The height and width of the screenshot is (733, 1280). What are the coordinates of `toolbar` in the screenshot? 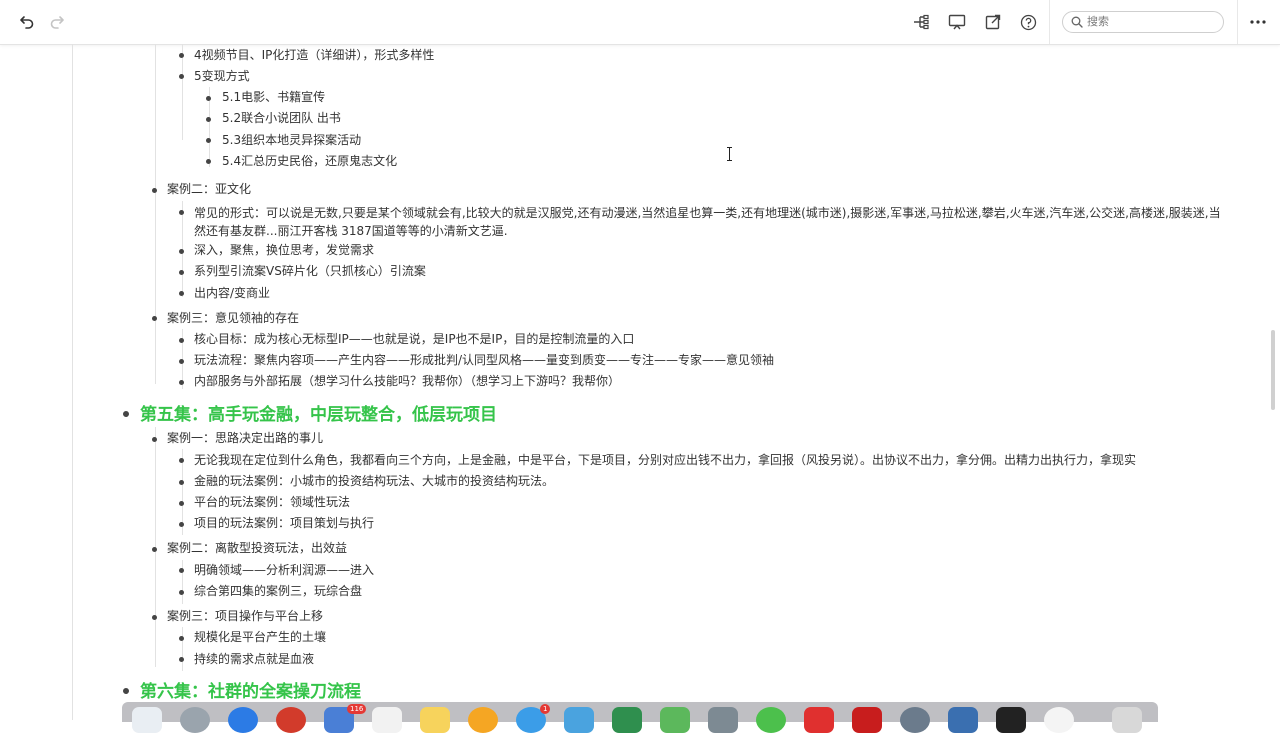 It's located at (640, 22).